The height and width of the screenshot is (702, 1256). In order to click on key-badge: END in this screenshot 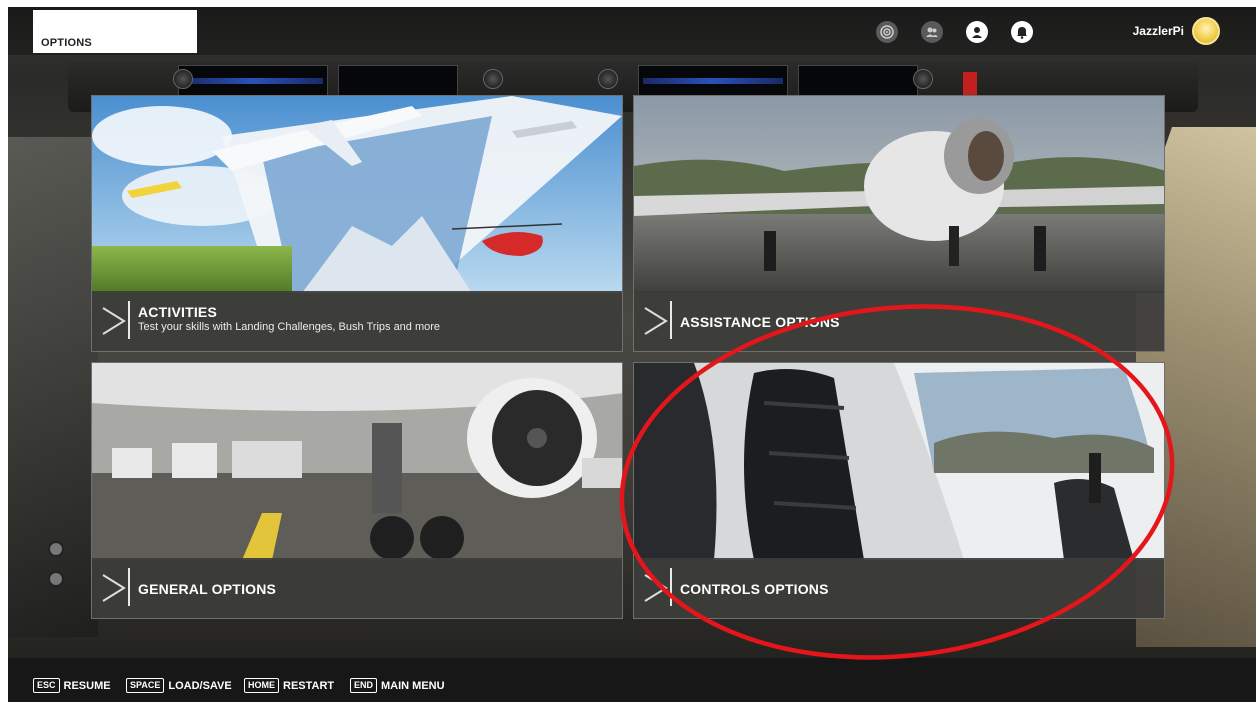, I will do `click(364, 685)`.